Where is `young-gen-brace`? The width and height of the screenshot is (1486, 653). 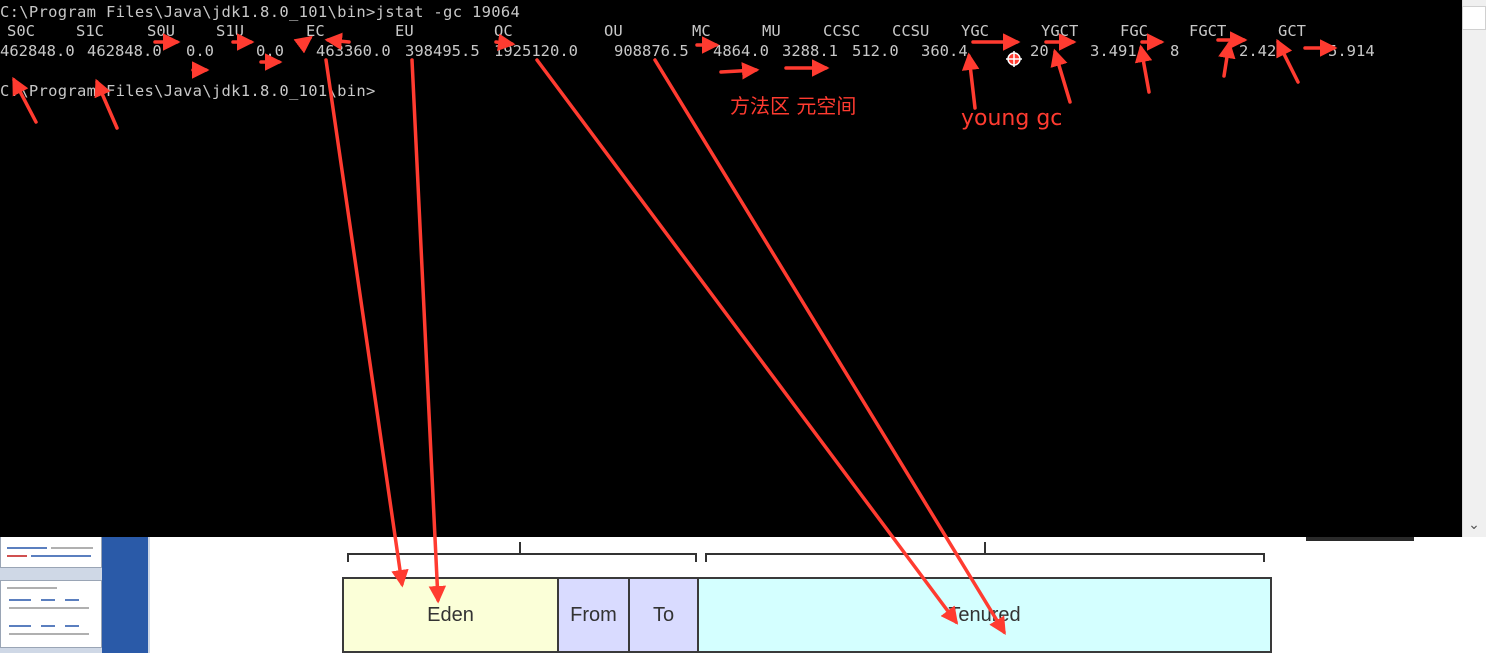 young-gen-brace is located at coordinates (522, 552).